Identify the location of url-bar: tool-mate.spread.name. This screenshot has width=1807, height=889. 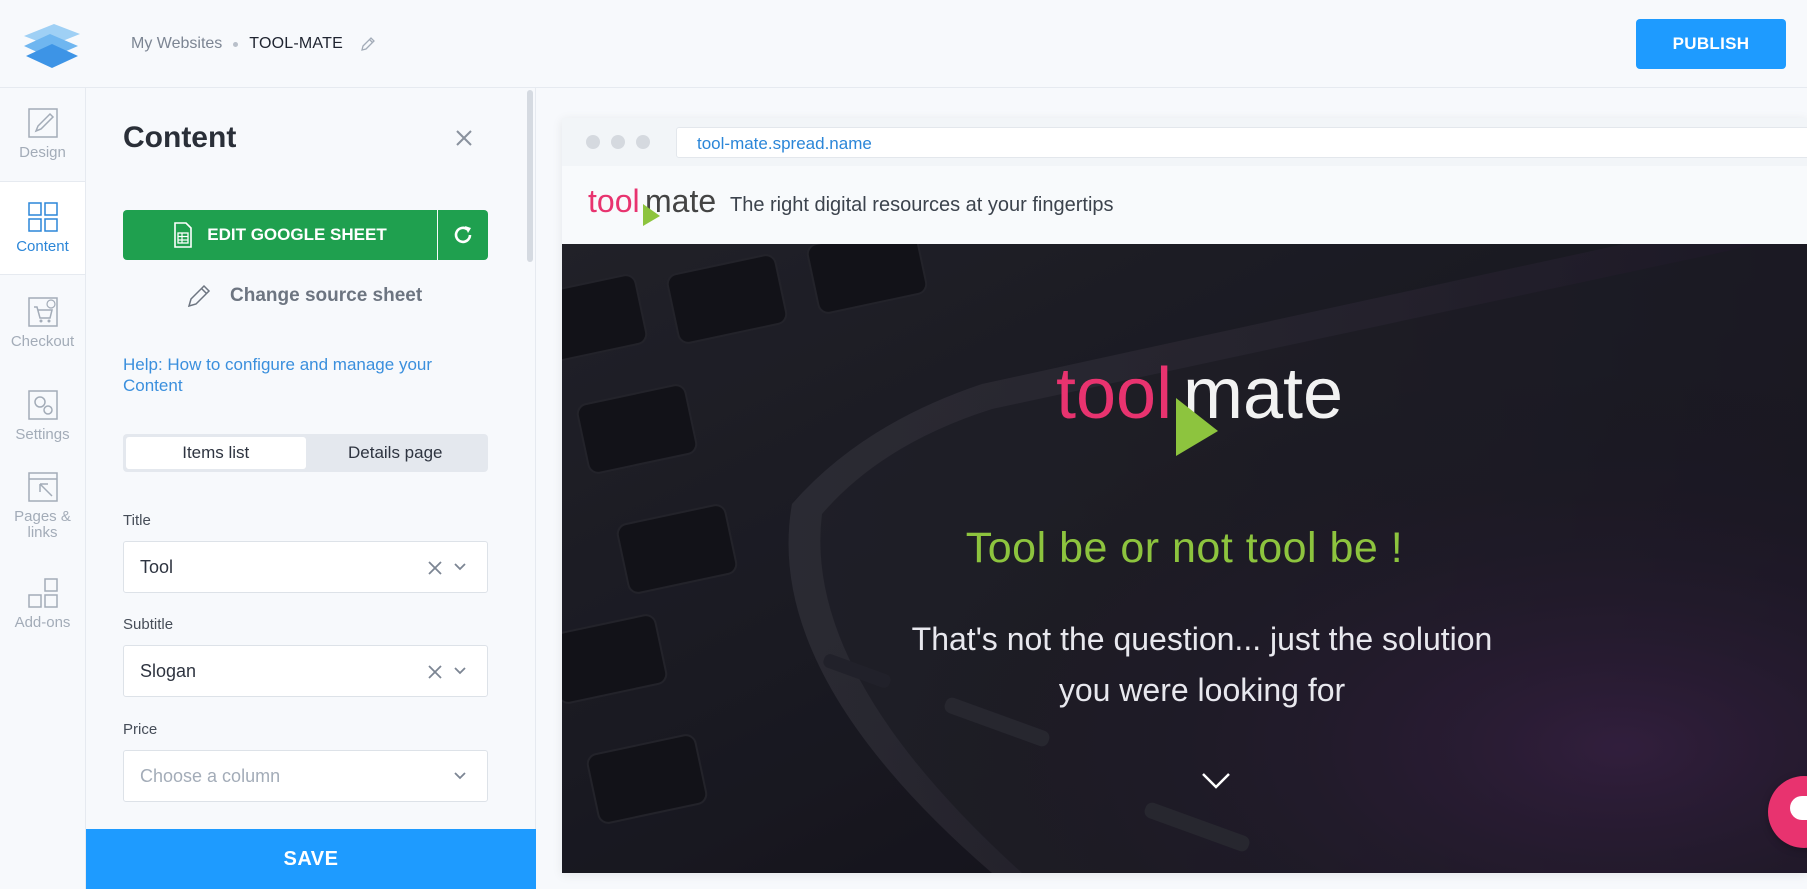
(1241, 142).